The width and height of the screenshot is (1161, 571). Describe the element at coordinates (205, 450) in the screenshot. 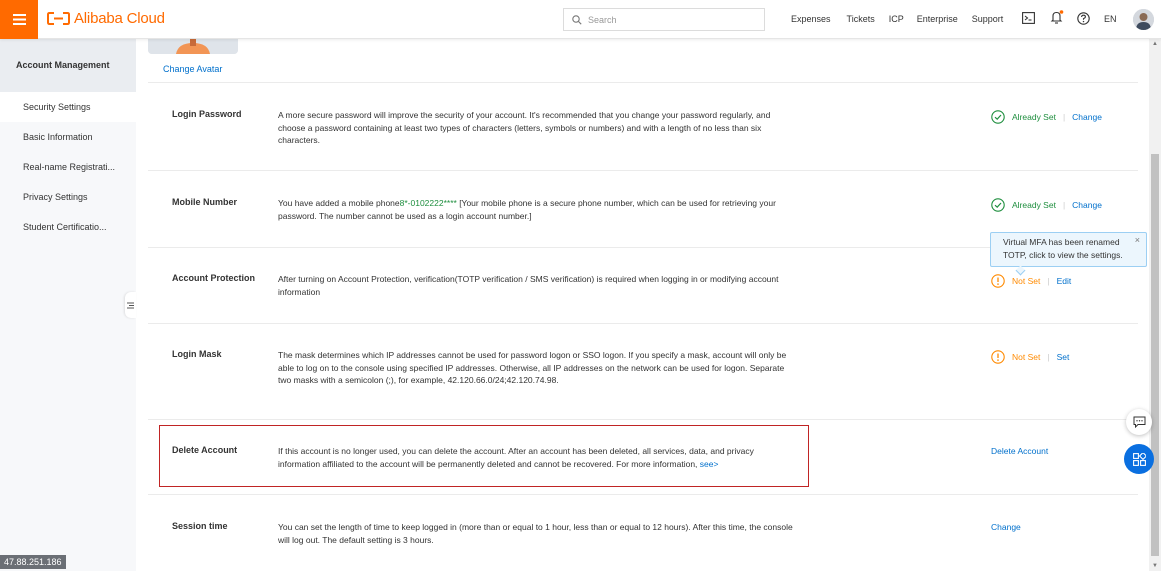

I see `delete-account-title: Delete Account` at that location.